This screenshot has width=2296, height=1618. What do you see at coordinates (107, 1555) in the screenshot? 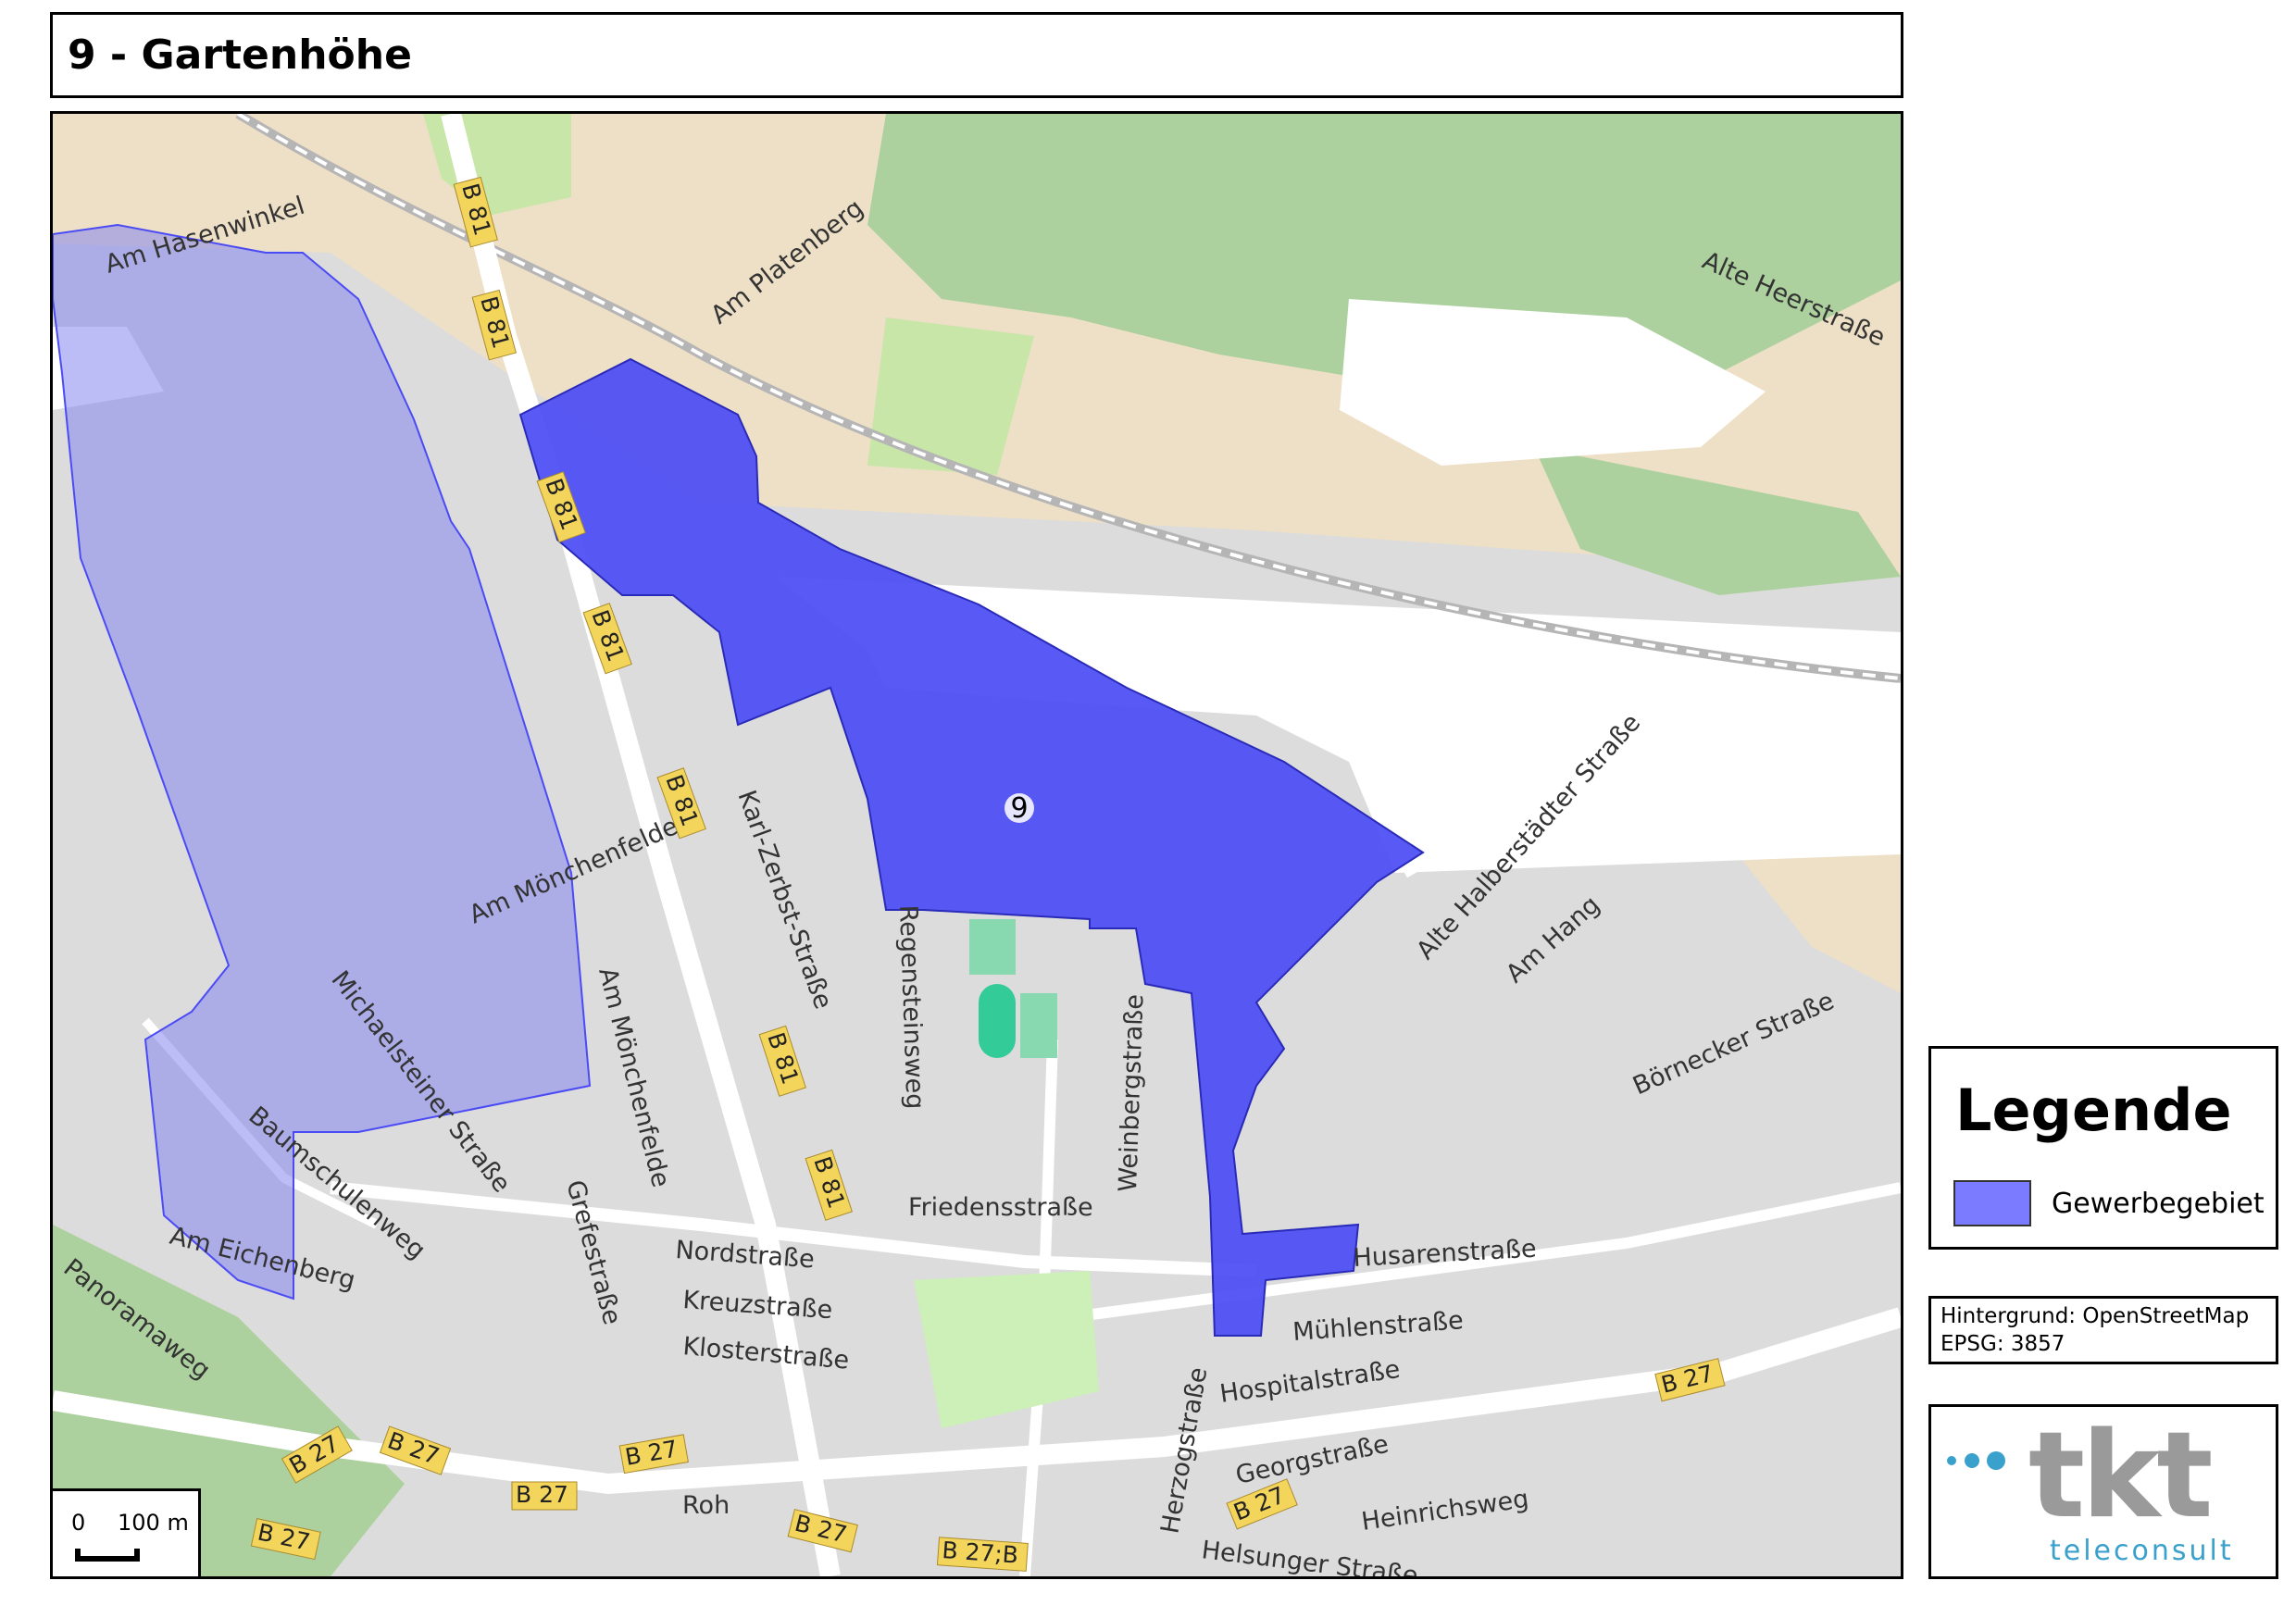
I see `scale-bar-graphic` at bounding box center [107, 1555].